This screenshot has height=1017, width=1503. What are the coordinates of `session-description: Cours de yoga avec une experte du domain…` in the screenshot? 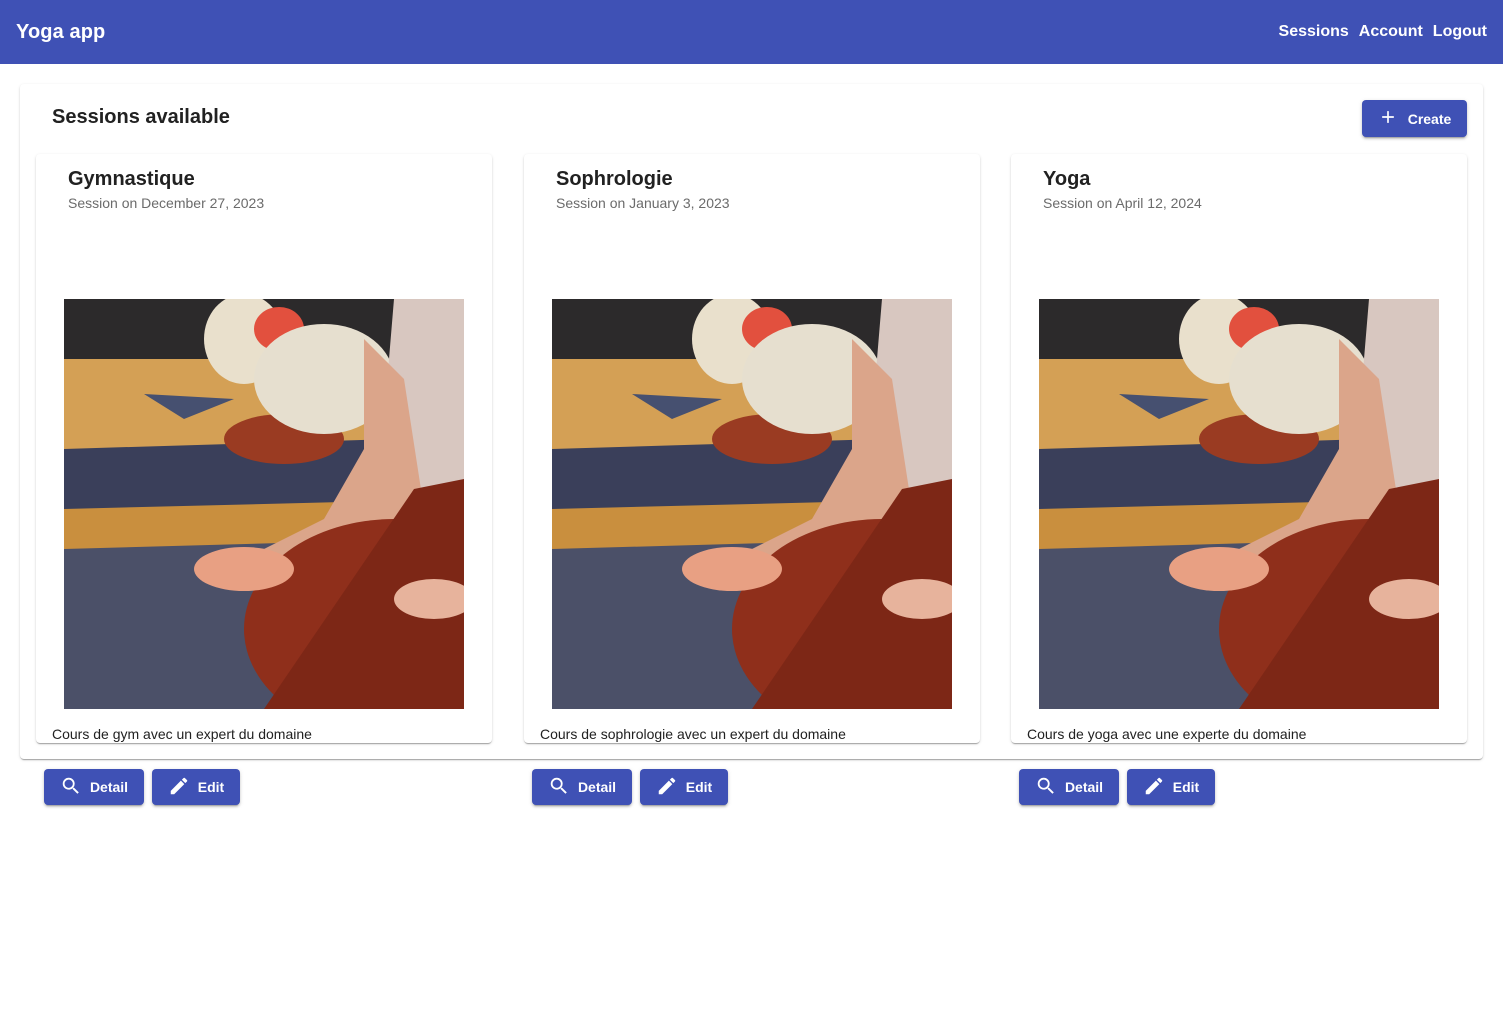 It's located at (1167, 734).